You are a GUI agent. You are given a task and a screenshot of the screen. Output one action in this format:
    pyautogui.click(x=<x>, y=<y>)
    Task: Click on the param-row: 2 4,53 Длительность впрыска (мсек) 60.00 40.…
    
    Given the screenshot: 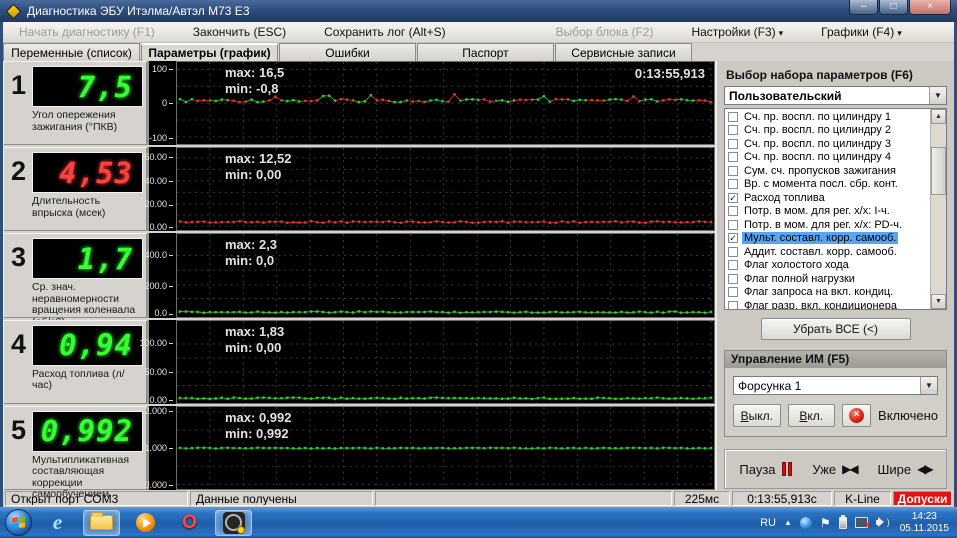 What is the action you would take?
    pyautogui.click(x=359, y=190)
    